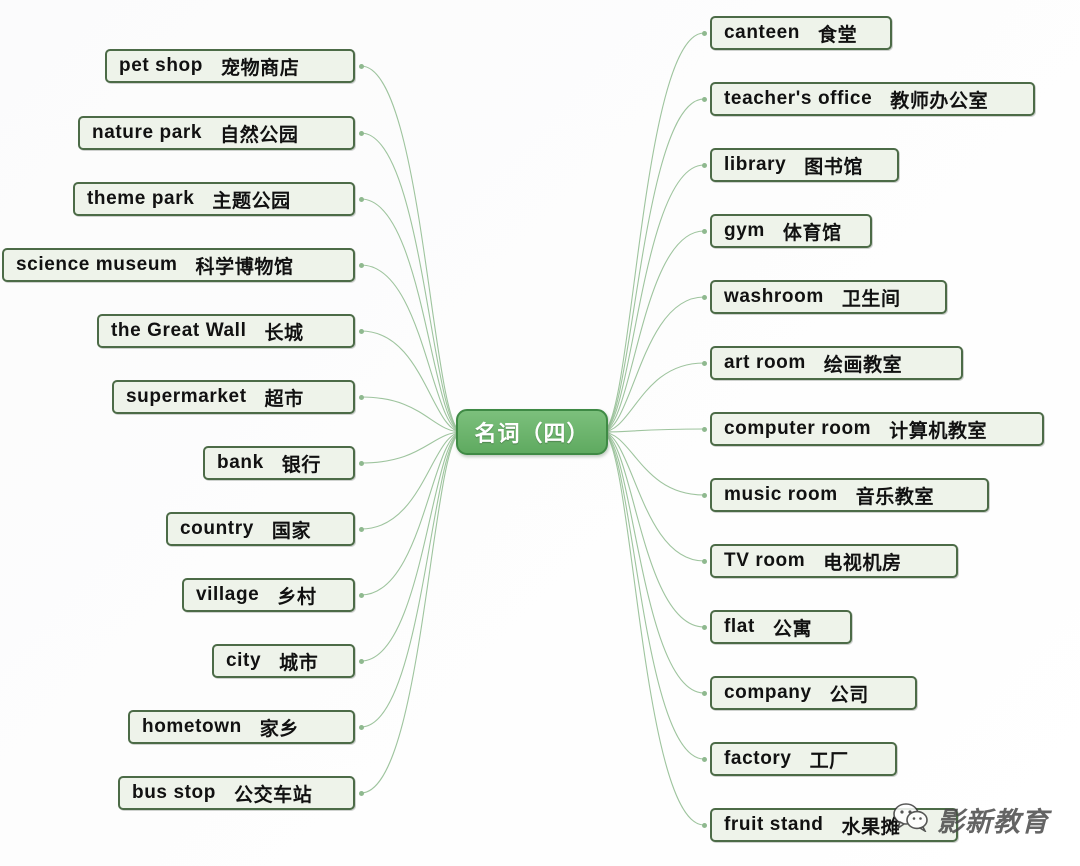  What do you see at coordinates (828, 297) in the screenshot?
I see `branch-node: washroom 卫生间` at bounding box center [828, 297].